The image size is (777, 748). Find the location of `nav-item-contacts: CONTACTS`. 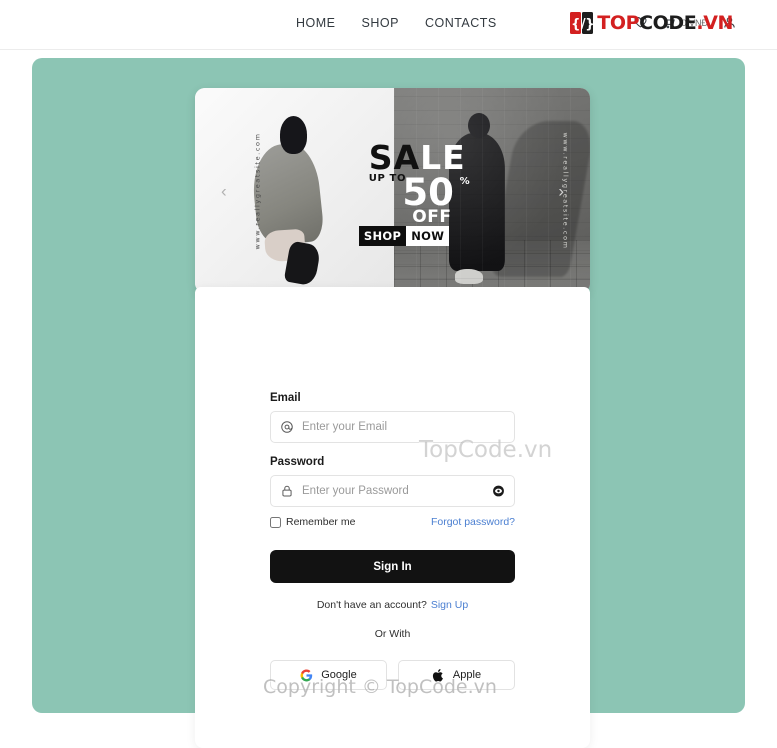

nav-item-contacts: CONTACTS is located at coordinates (461, 23).